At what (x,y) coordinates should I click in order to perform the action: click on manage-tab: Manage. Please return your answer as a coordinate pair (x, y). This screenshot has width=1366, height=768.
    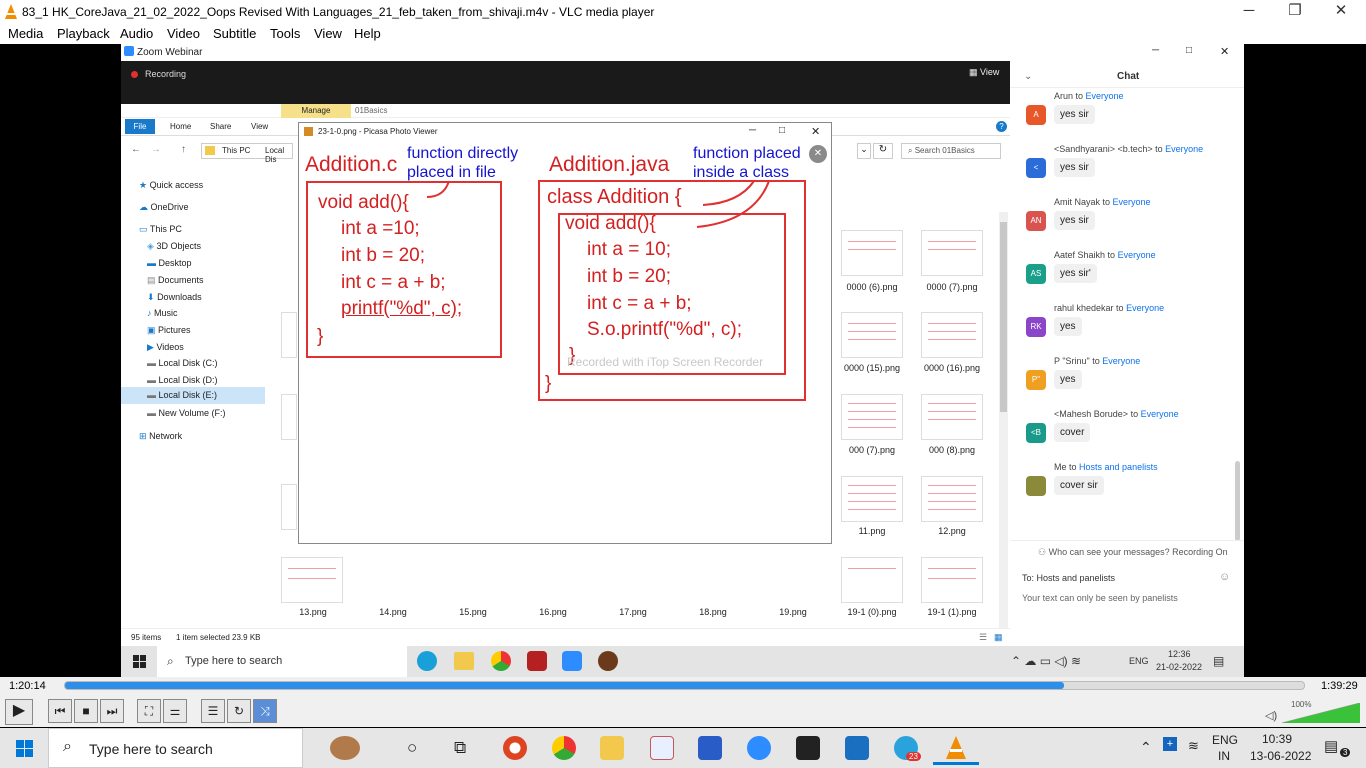
    Looking at the image, I should click on (316, 111).